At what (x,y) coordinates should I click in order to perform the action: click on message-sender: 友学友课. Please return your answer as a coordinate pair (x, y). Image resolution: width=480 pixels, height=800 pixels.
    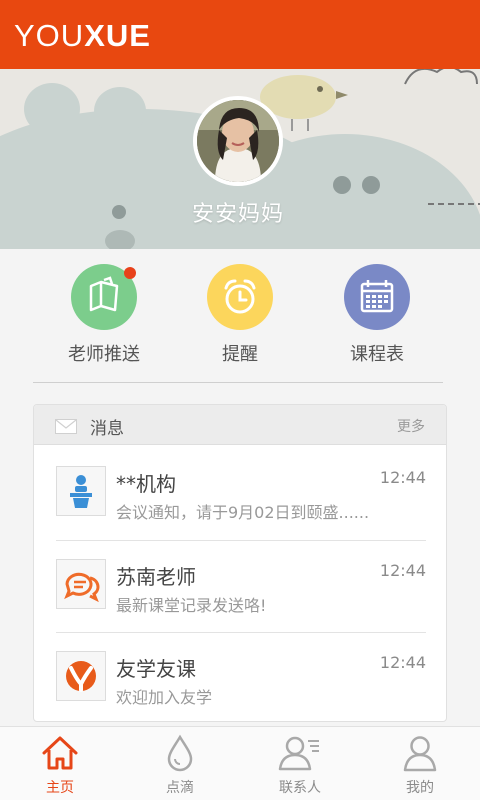
    Looking at the image, I should click on (156, 669).